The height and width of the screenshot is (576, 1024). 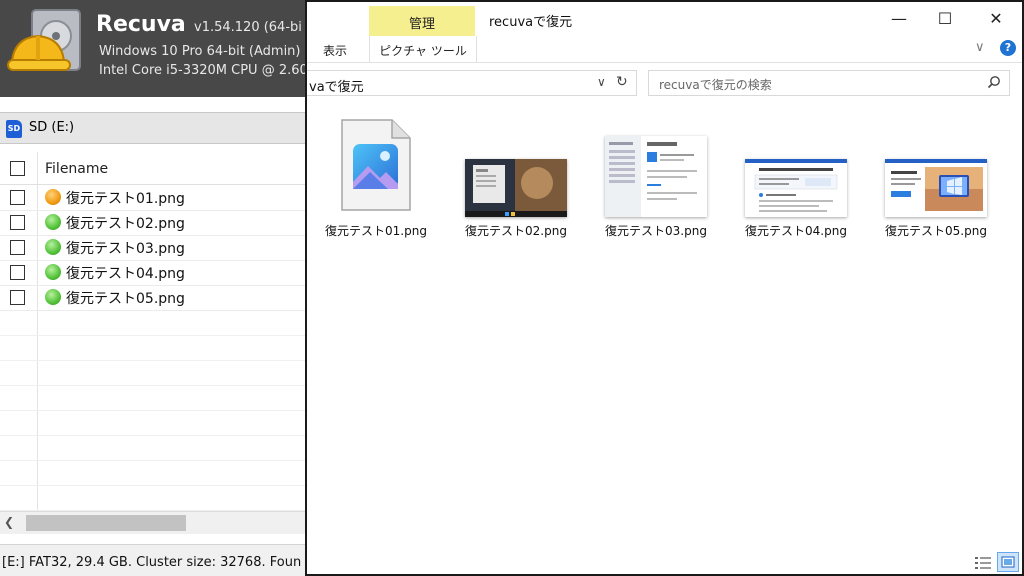 I want to click on filename-column-header: Filename, so click(x=76, y=169).